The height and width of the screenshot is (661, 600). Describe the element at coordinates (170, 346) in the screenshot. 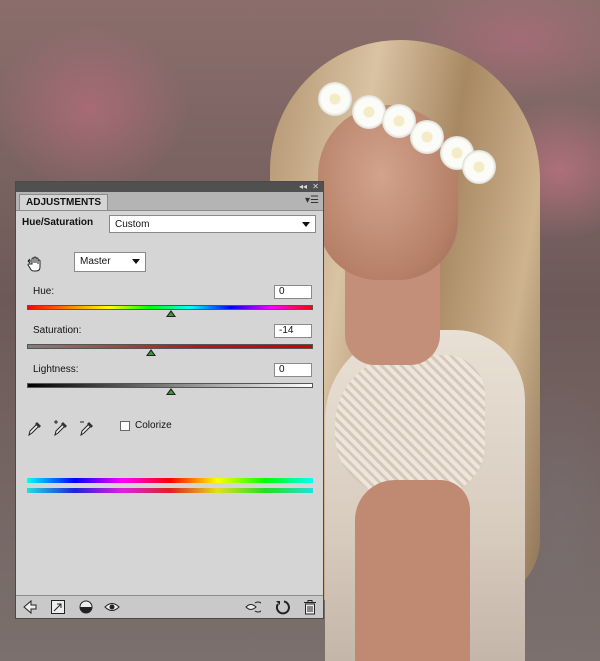

I see `saturation-slider-track` at that location.